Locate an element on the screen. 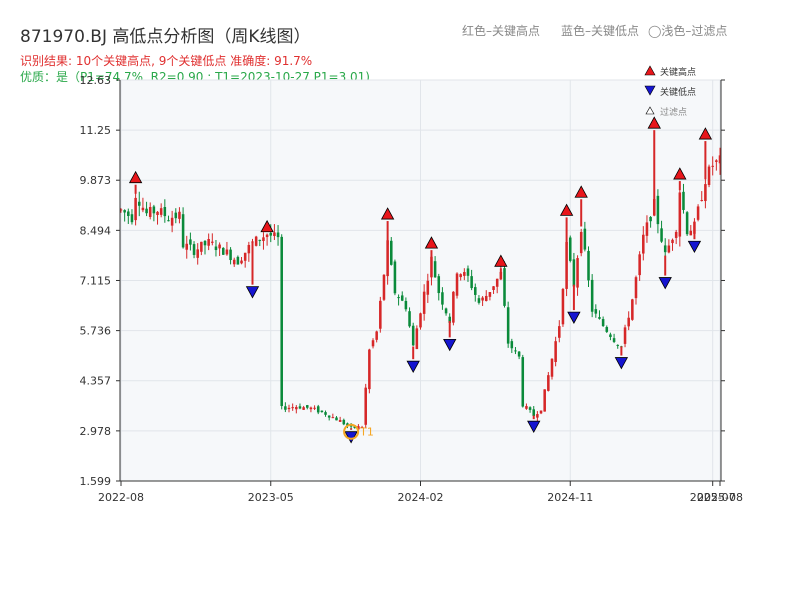 Image resolution: width=800 pixels, height=600 pixels. x-tick-label: 2022-08 is located at coordinates (121, 497).